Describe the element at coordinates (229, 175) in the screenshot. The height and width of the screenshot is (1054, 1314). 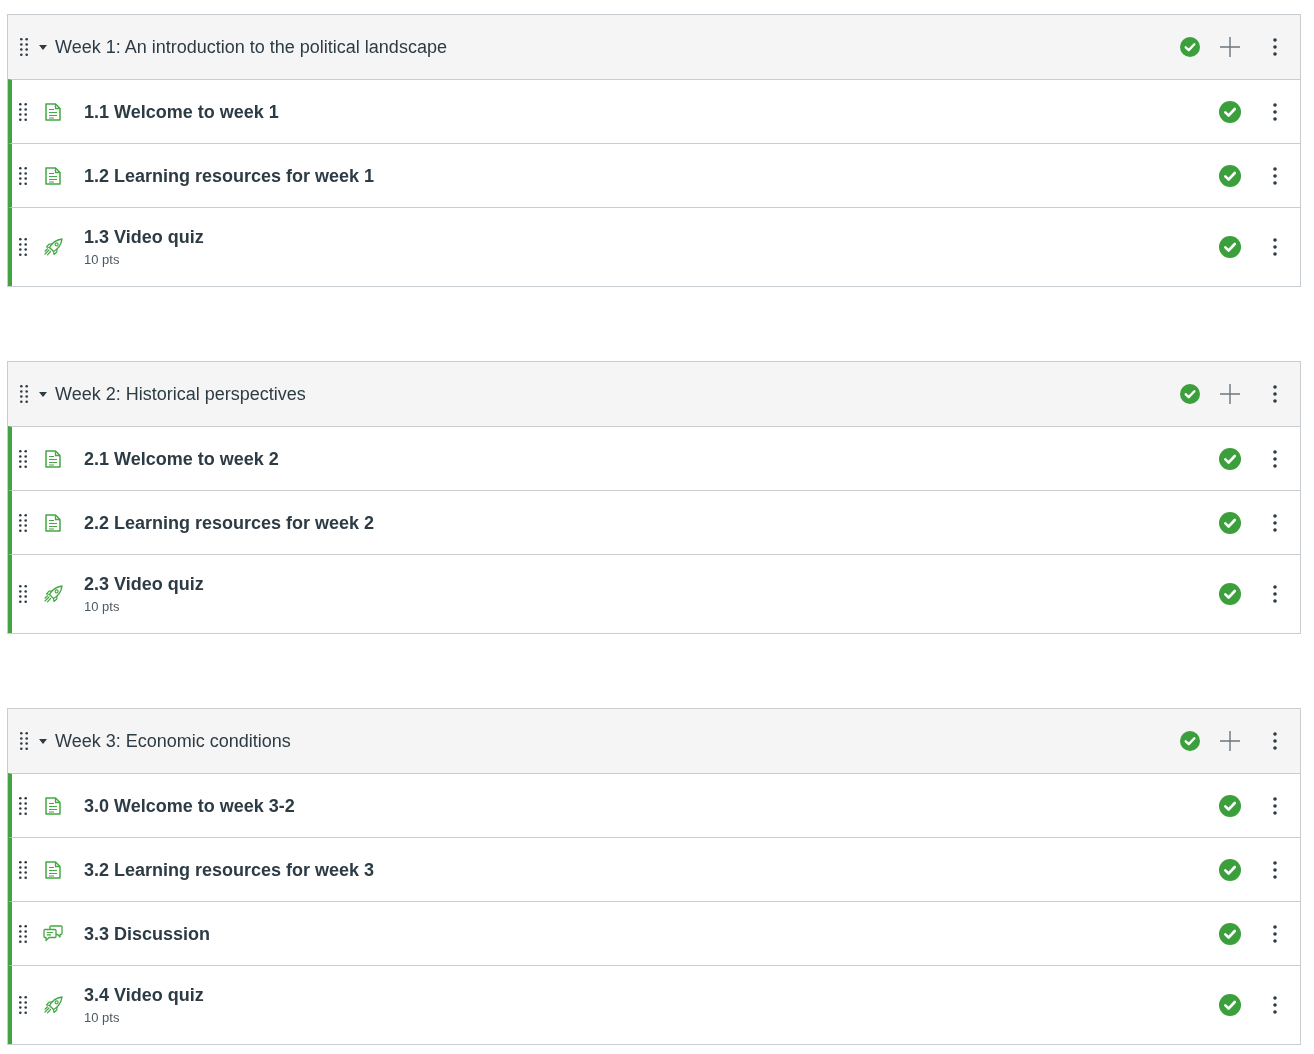
I see `item-title-link: 1.2 Learning resources for week 1` at that location.